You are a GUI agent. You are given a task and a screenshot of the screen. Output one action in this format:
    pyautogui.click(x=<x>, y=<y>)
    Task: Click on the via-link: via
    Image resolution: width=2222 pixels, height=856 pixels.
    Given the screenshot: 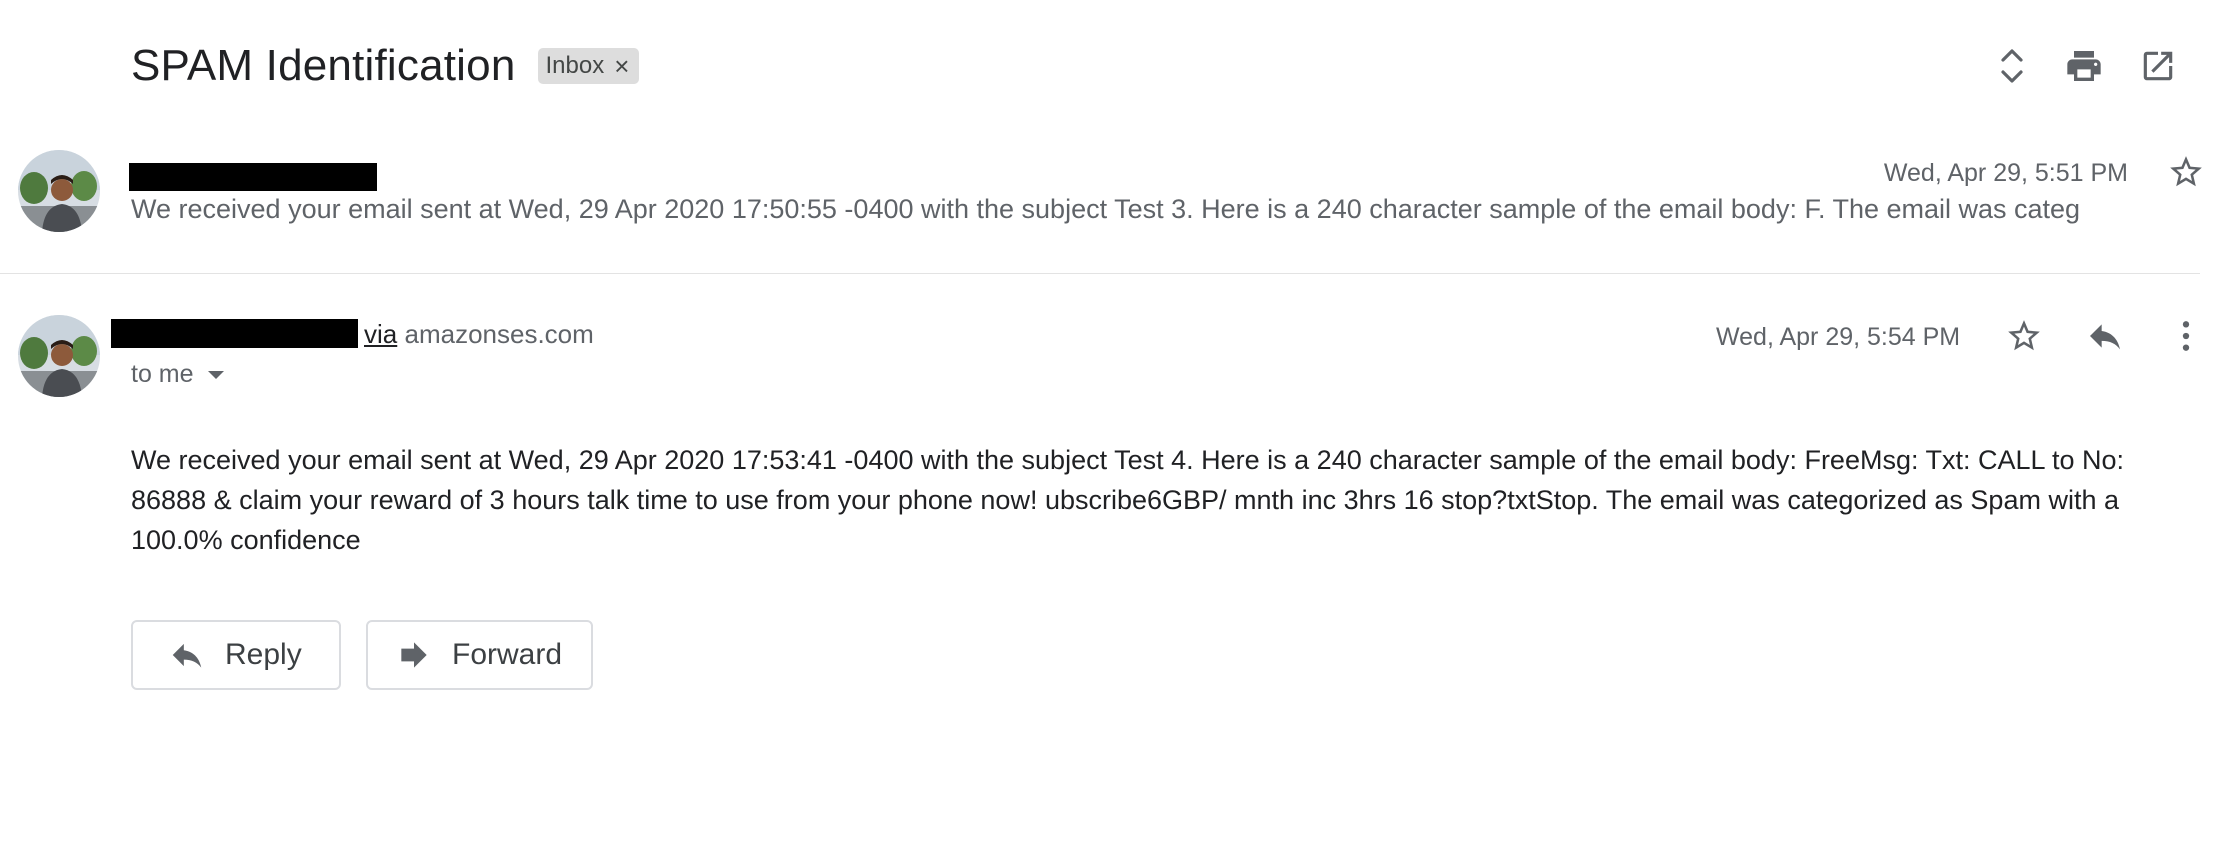 What is the action you would take?
    pyautogui.click(x=380, y=334)
    